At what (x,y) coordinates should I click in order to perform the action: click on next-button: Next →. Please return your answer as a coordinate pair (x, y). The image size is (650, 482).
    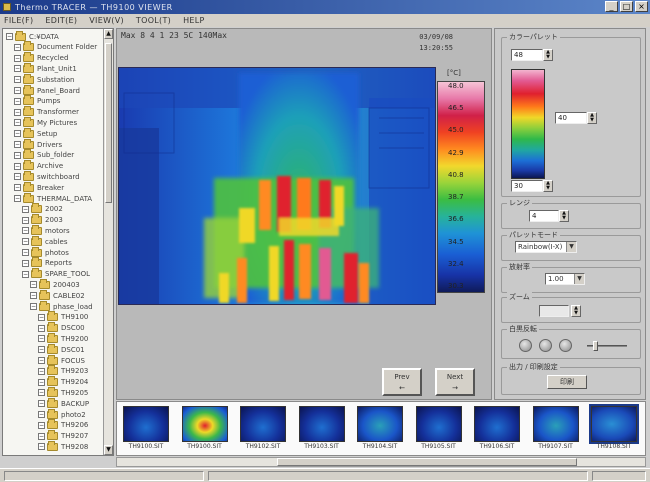
    Looking at the image, I should click on (455, 382).